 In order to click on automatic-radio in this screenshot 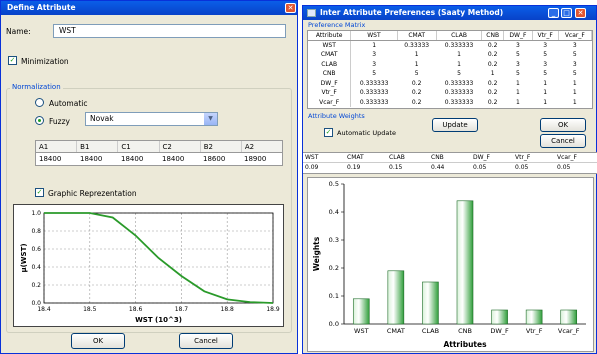, I will do `click(39, 102)`.